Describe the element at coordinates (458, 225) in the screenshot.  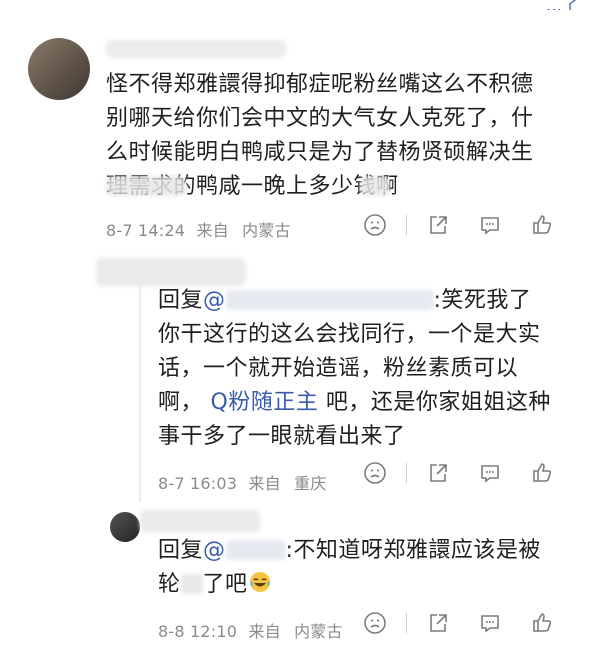
I see `comment-actions` at that location.